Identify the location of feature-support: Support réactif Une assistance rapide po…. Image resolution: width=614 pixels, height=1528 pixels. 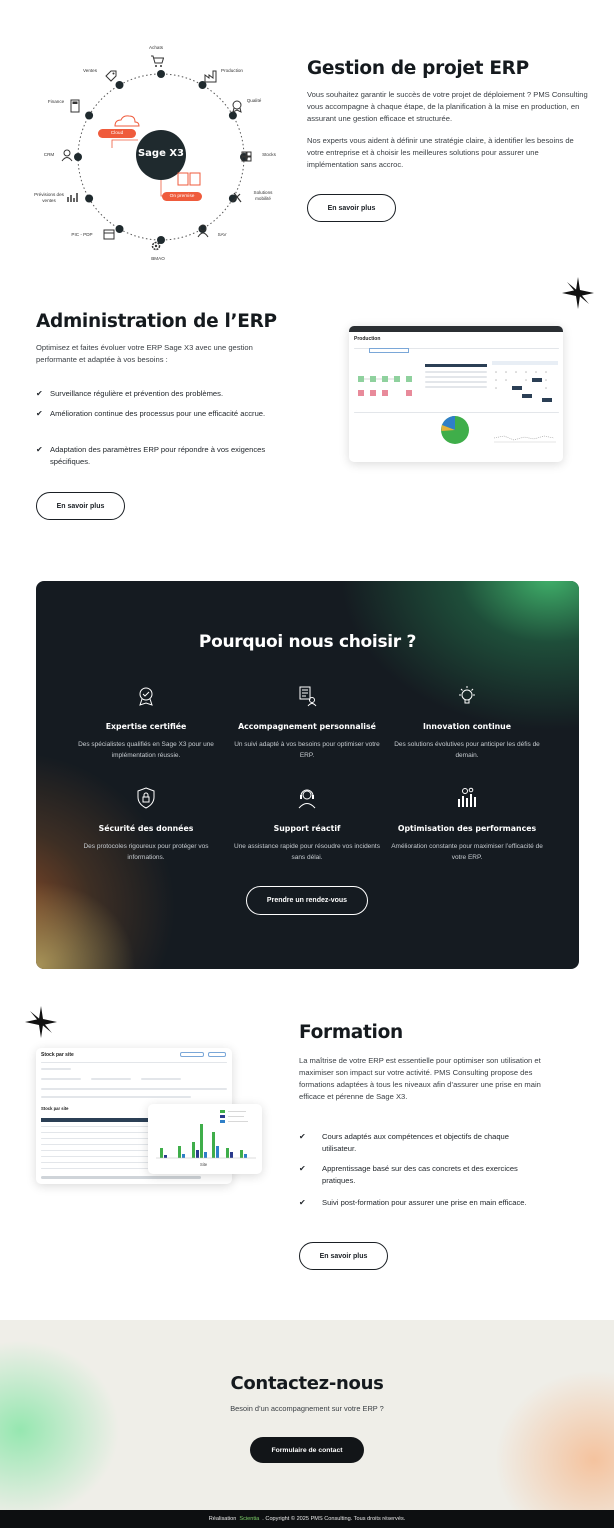
(307, 825).